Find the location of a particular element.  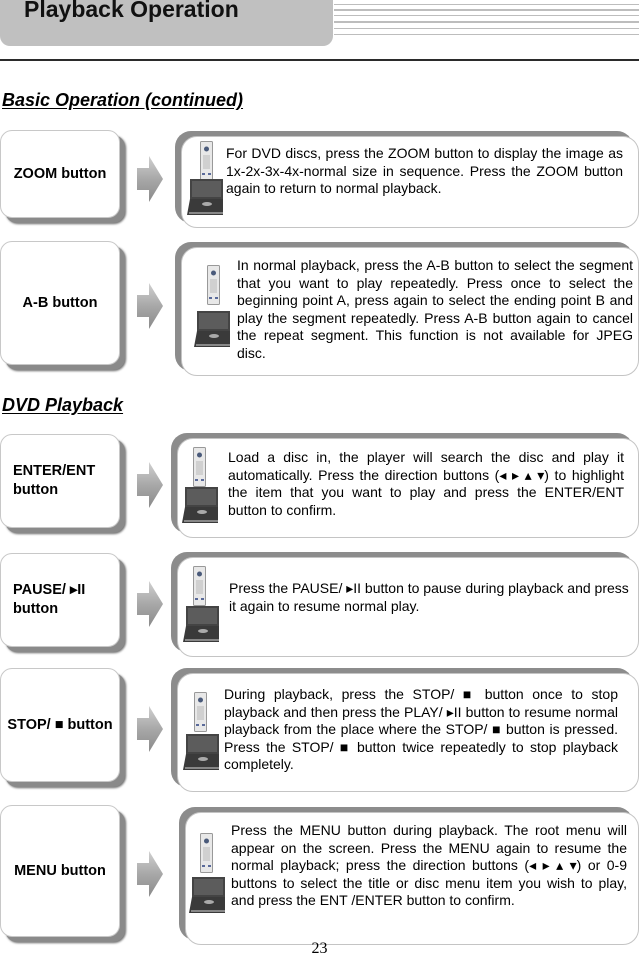

page-title: Playback Operation is located at coordinates (131, 11).